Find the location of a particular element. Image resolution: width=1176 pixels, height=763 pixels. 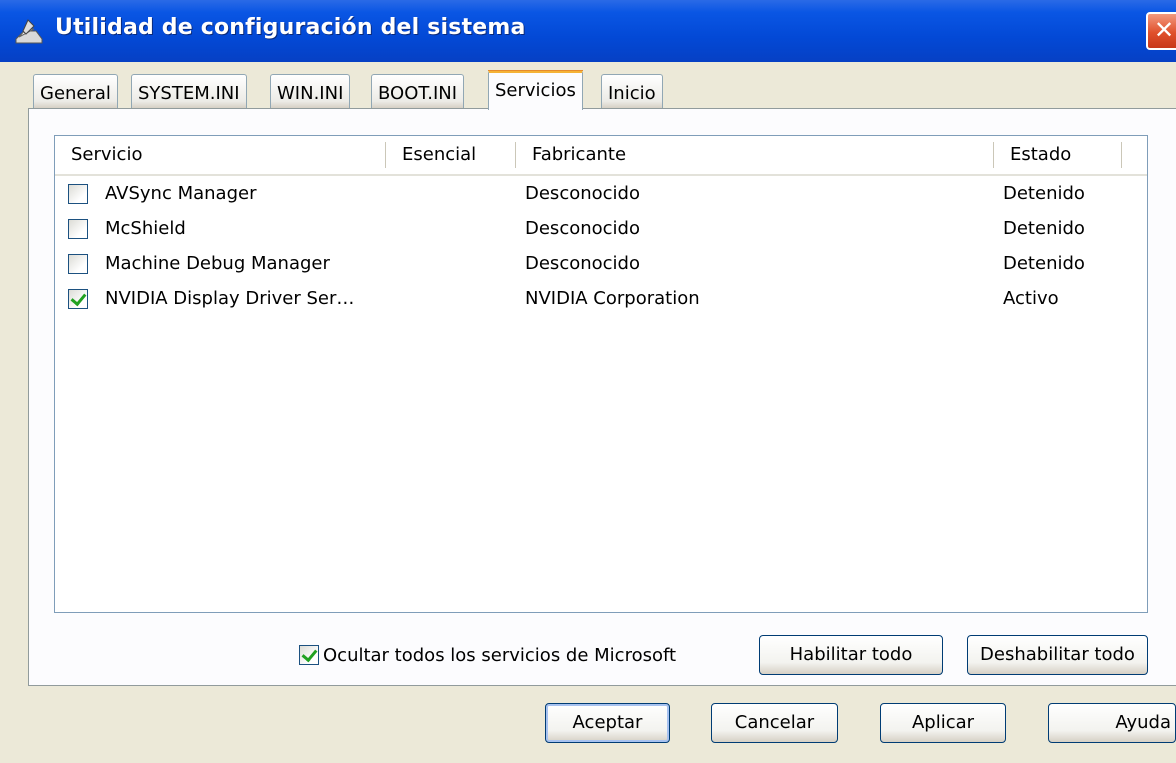

enable-all-button: Habilitar todo is located at coordinates (851, 655).